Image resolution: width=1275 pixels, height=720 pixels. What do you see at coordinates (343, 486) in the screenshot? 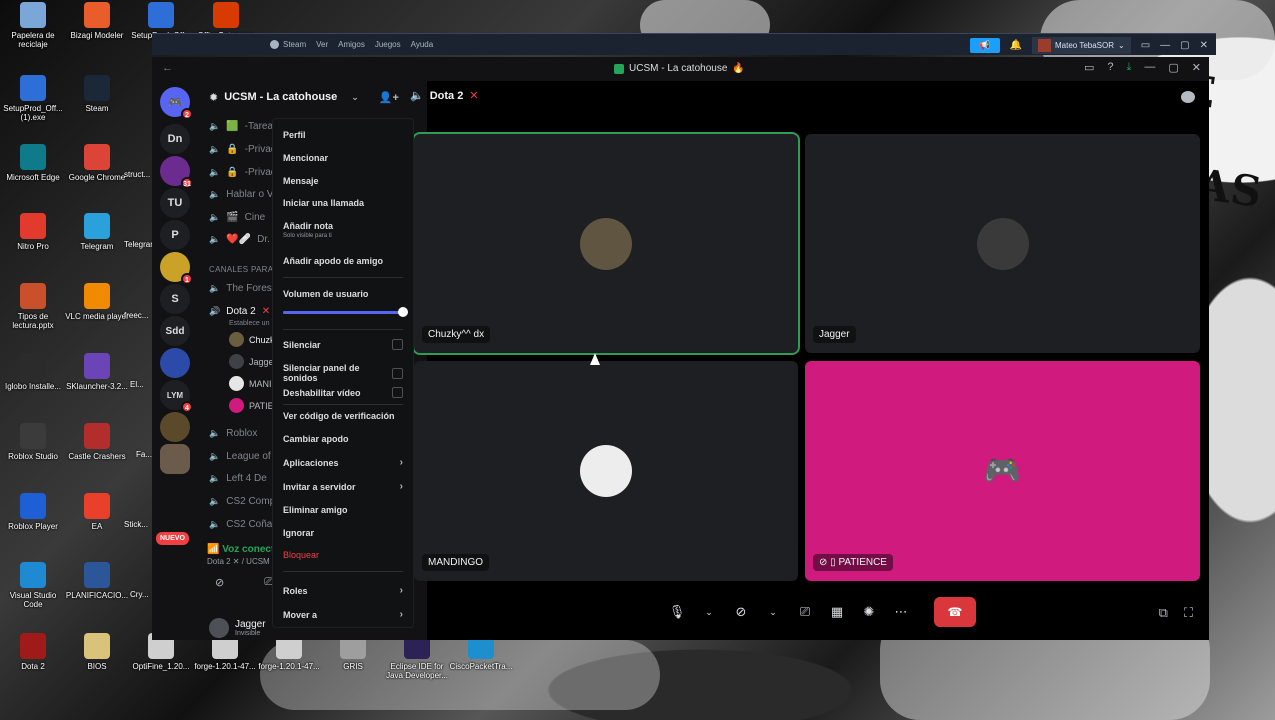
I see `menu-item-invite-server: Invitar a servidor ›` at bounding box center [343, 486].